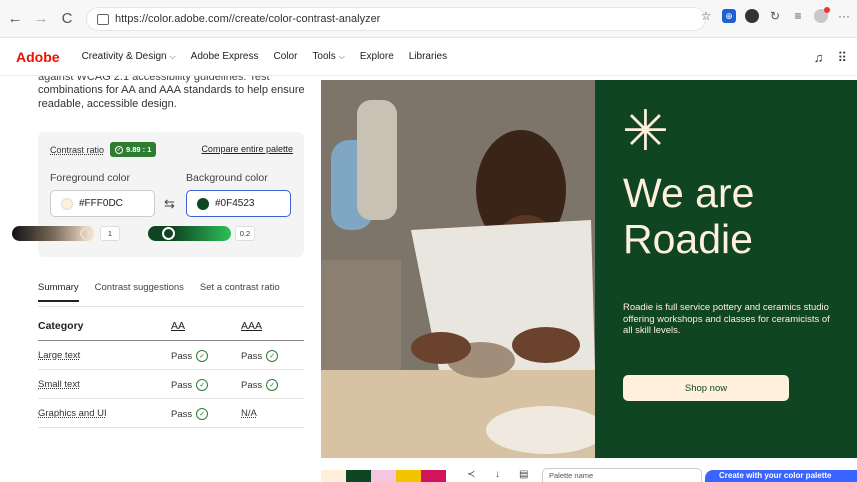 This screenshot has height=482, width=857. Describe the element at coordinates (830, 58) in the screenshot. I see `nav-right: ♫ ⠿` at that location.